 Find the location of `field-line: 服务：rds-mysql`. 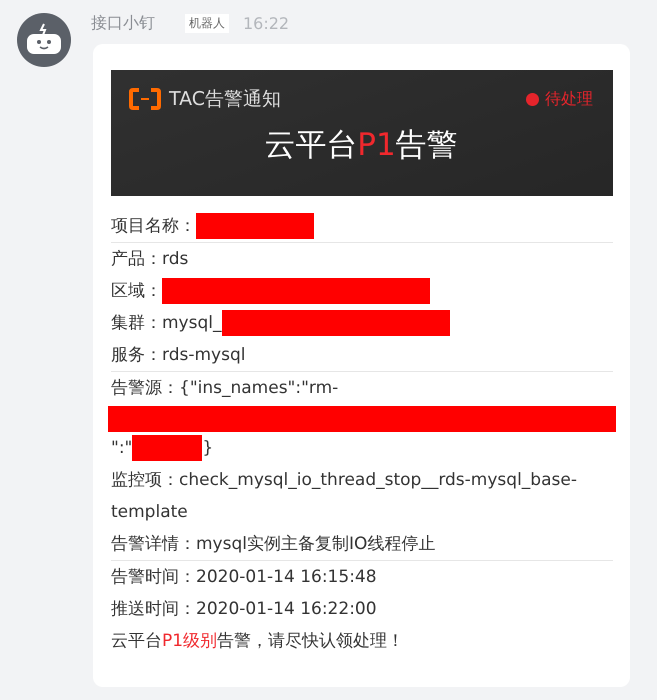

field-line: 服务：rds-mysql is located at coordinates (362, 355).